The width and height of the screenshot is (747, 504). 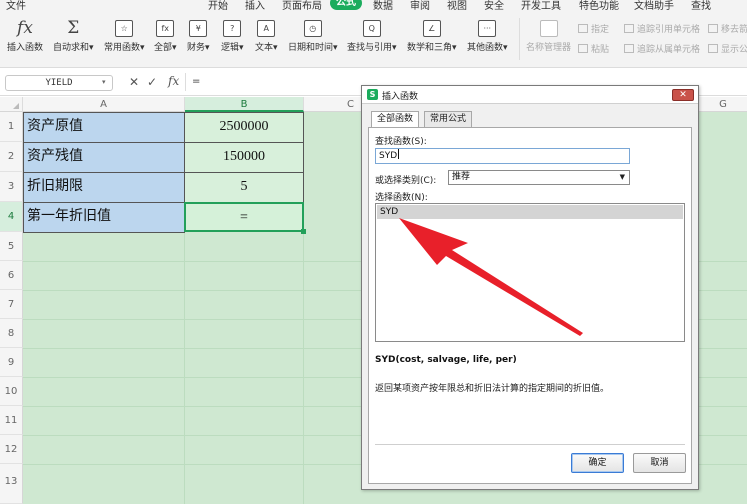 What do you see at coordinates (530, 272) in the screenshot?
I see `function-list: SYD` at bounding box center [530, 272].